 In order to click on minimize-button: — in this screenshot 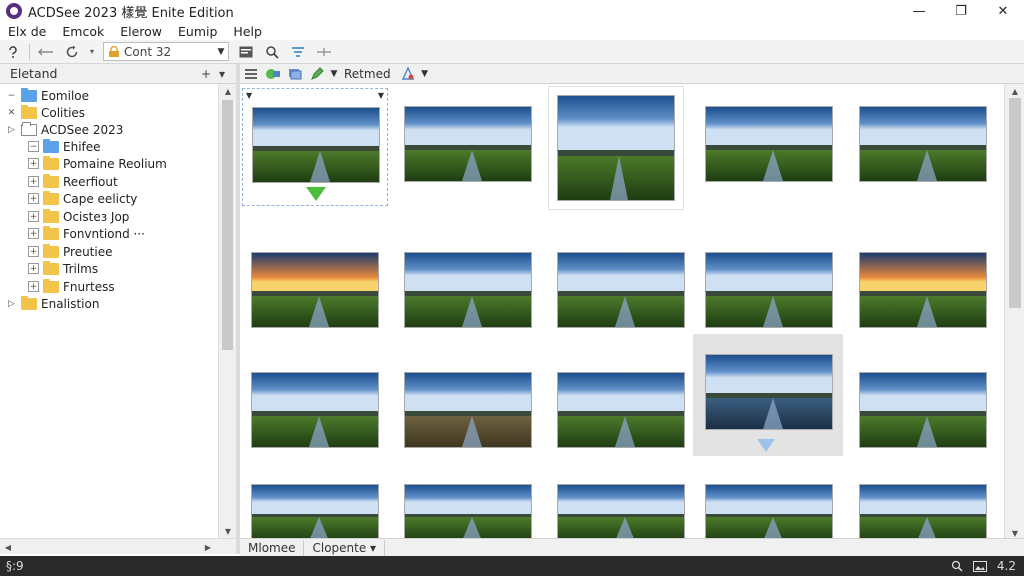, I will do `click(919, 11)`.